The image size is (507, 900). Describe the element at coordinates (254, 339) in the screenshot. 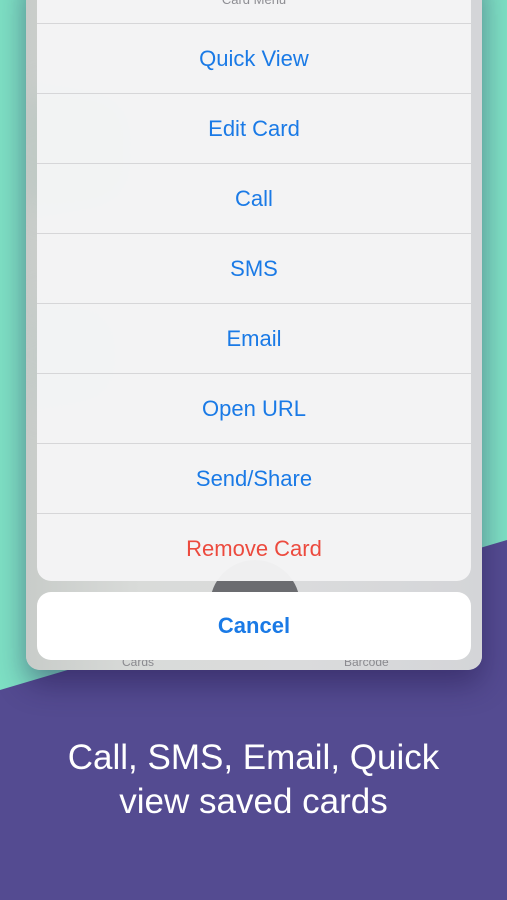

I see `email-button: Email` at that location.